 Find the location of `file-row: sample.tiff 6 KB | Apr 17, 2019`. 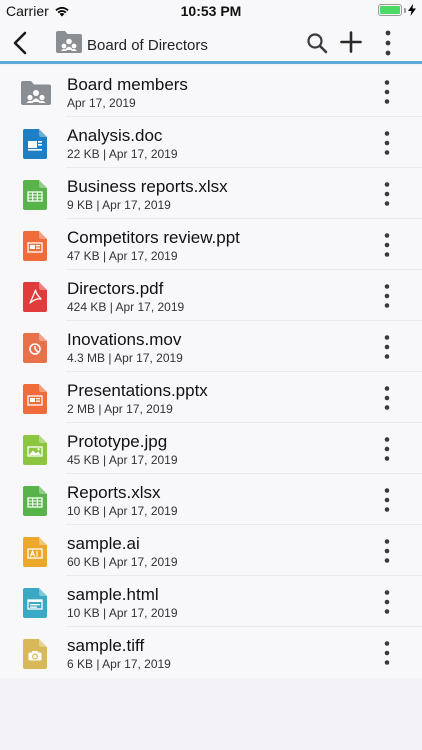

file-row: sample.tiff 6 KB | Apr 17, 2019 is located at coordinates (211, 652).